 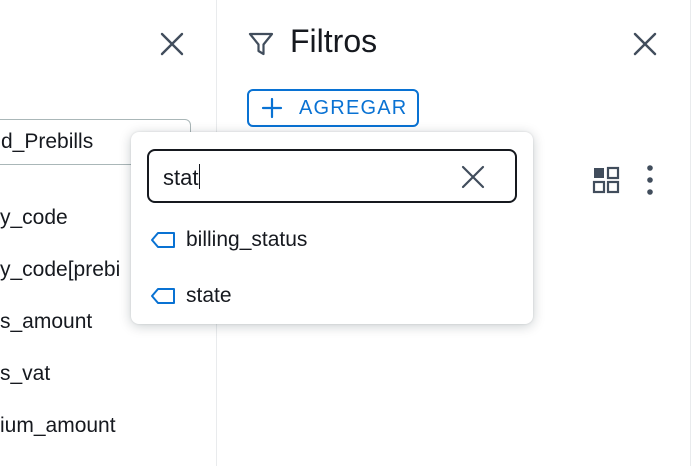 What do you see at coordinates (334, 41) in the screenshot?
I see `panel-title: Filtros` at bounding box center [334, 41].